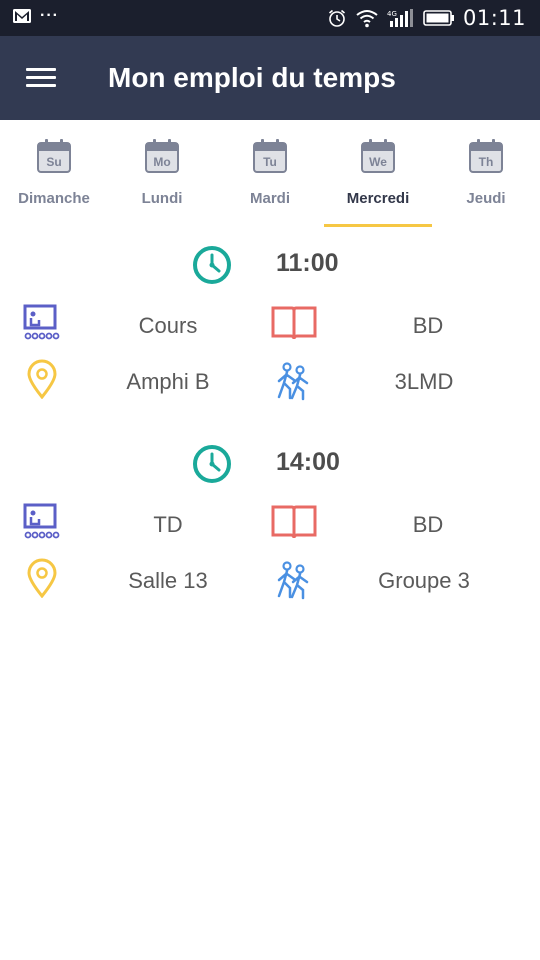  What do you see at coordinates (392, 14) in the screenshot?
I see `svg-text: 4G` at bounding box center [392, 14].